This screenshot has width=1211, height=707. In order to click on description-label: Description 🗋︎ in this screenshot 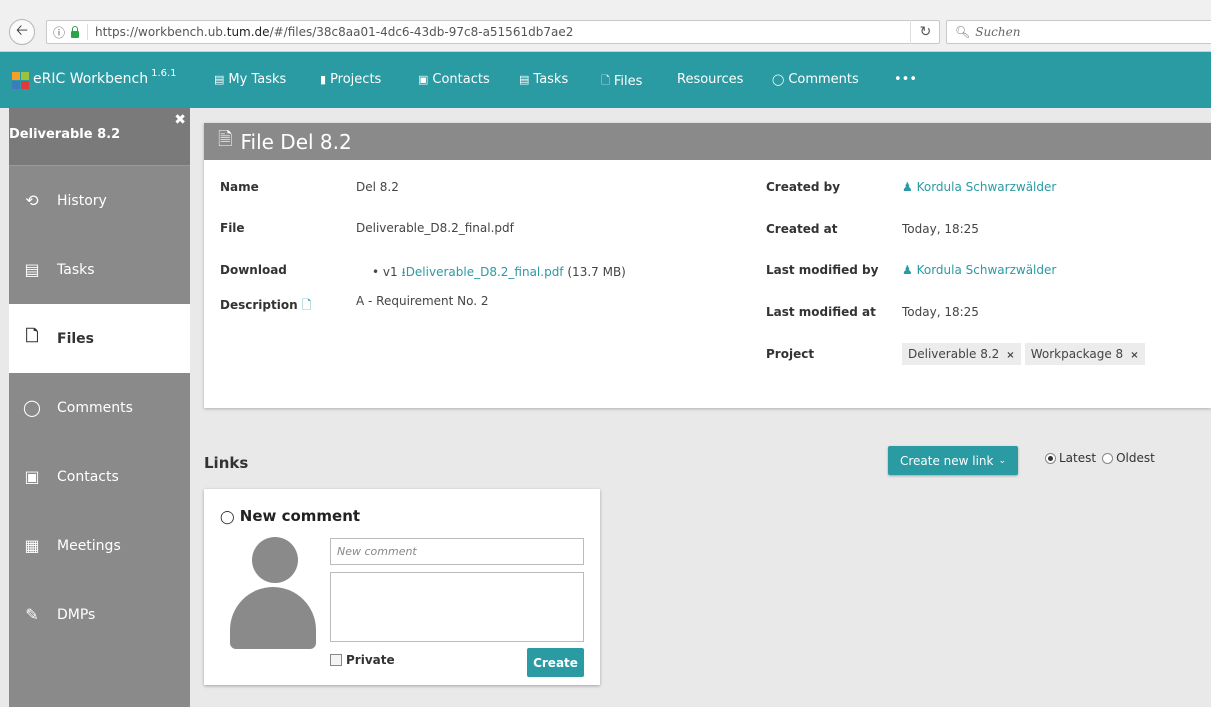, I will do `click(266, 305)`.